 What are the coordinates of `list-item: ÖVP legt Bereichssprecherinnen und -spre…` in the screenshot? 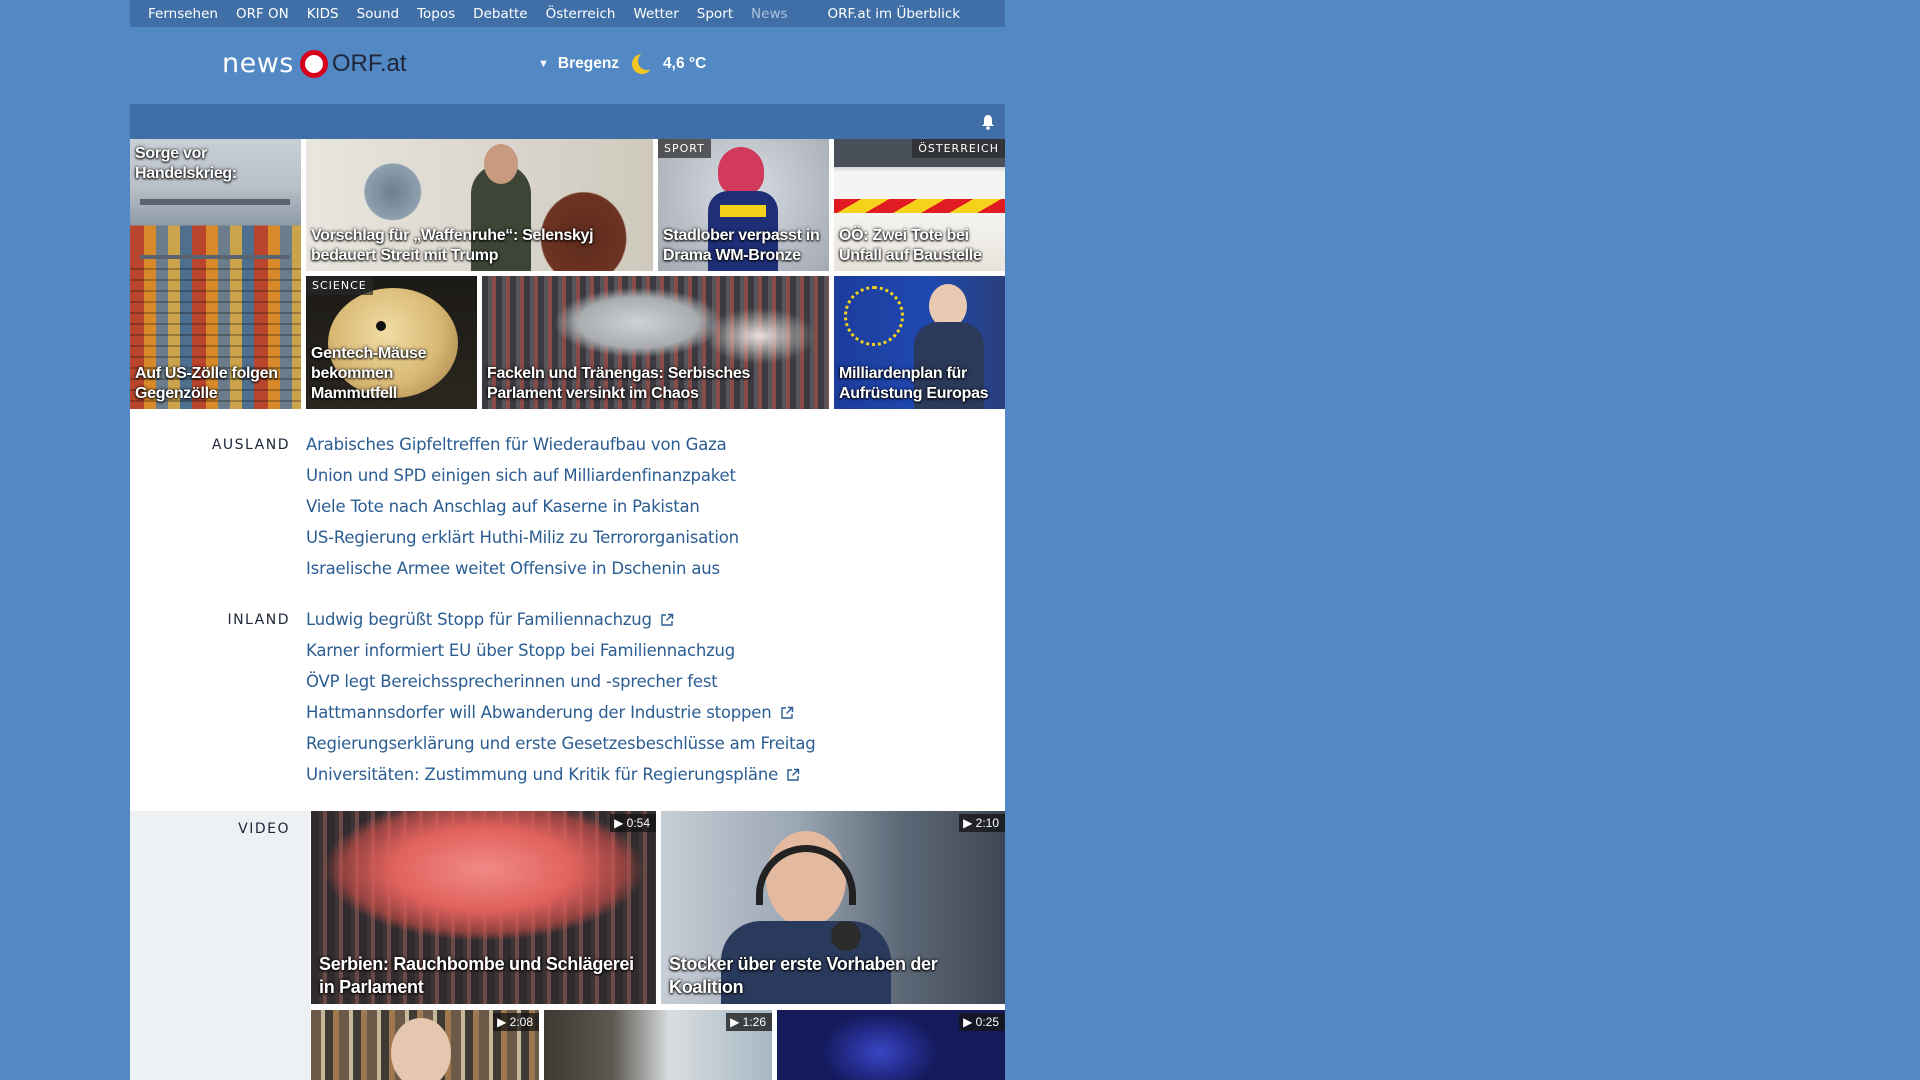 It's located at (561, 687).